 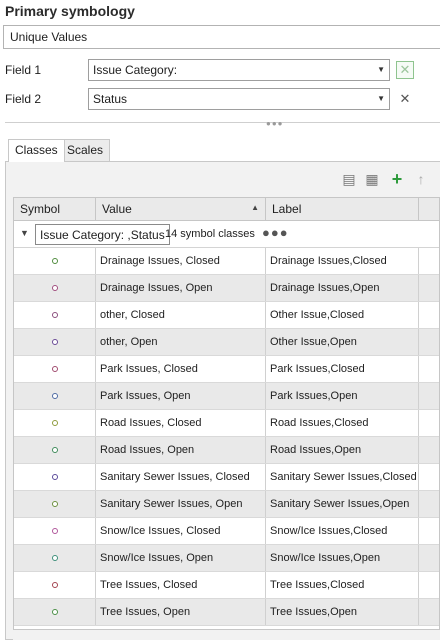 What do you see at coordinates (181, 288) in the screenshot?
I see `value-cell: Drainage Issues, Open` at bounding box center [181, 288].